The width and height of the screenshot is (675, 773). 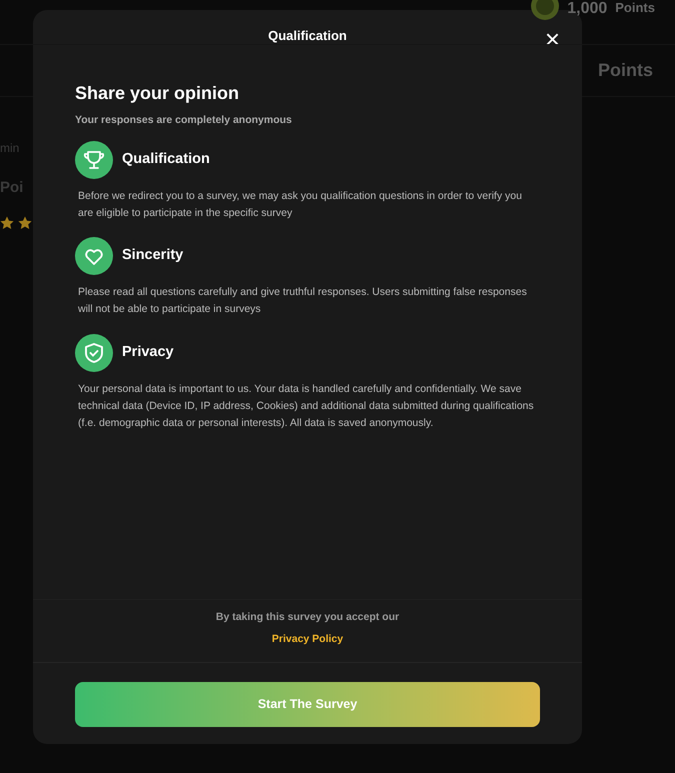 What do you see at coordinates (308, 639) in the screenshot?
I see `privacy-policy-link: Privacy Policy` at bounding box center [308, 639].